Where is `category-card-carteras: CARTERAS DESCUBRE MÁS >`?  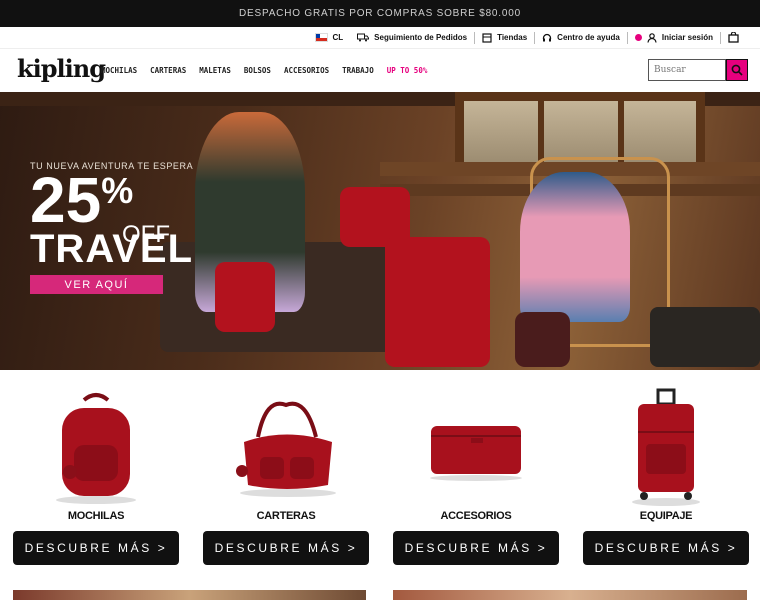
category-card-carteras: CARTERAS DESCUBRE MÁS > is located at coordinates (286, 470).